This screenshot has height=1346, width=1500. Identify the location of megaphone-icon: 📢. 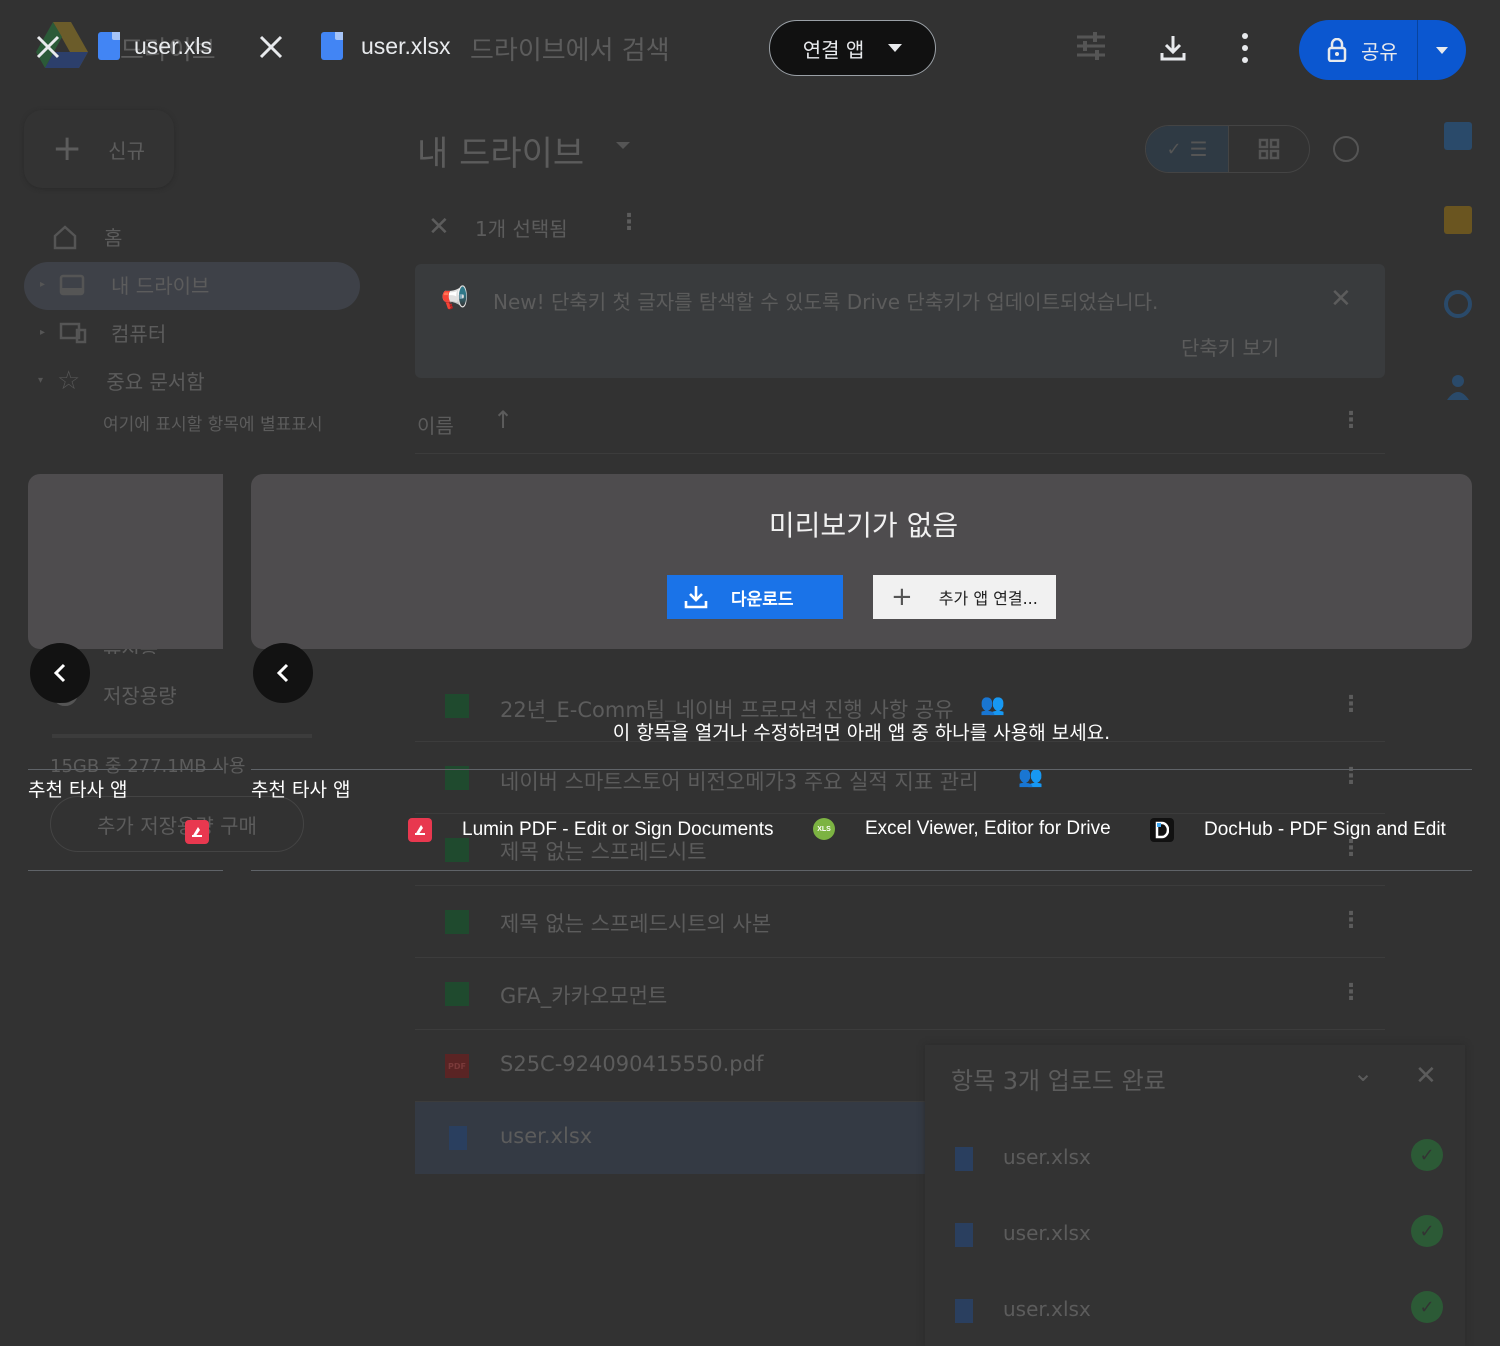
(455, 298).